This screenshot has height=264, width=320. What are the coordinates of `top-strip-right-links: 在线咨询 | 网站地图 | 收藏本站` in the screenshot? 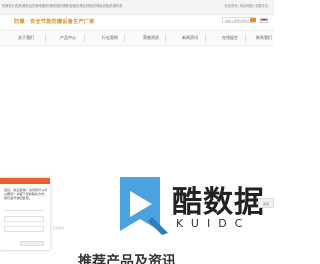 It's located at (246, 5).